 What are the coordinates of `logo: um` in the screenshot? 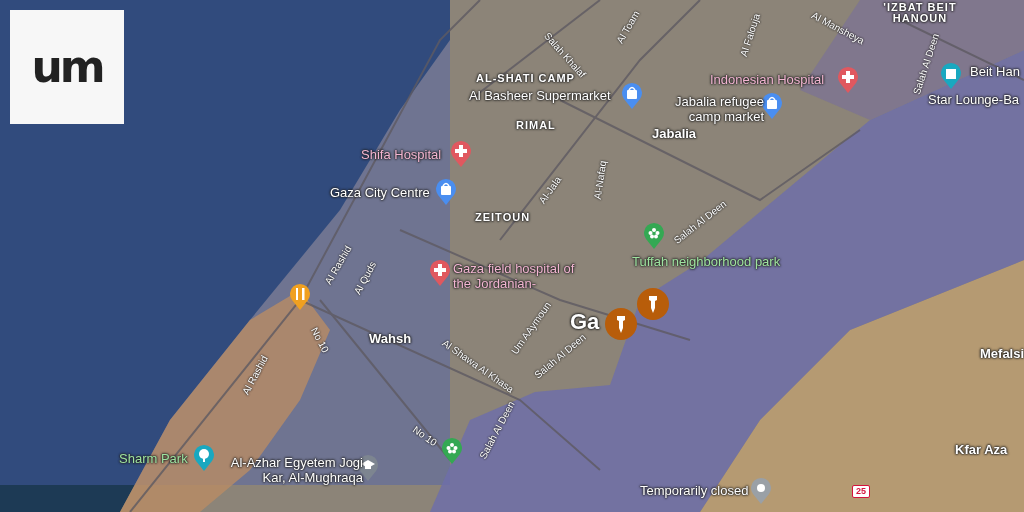 It's located at (67, 67).